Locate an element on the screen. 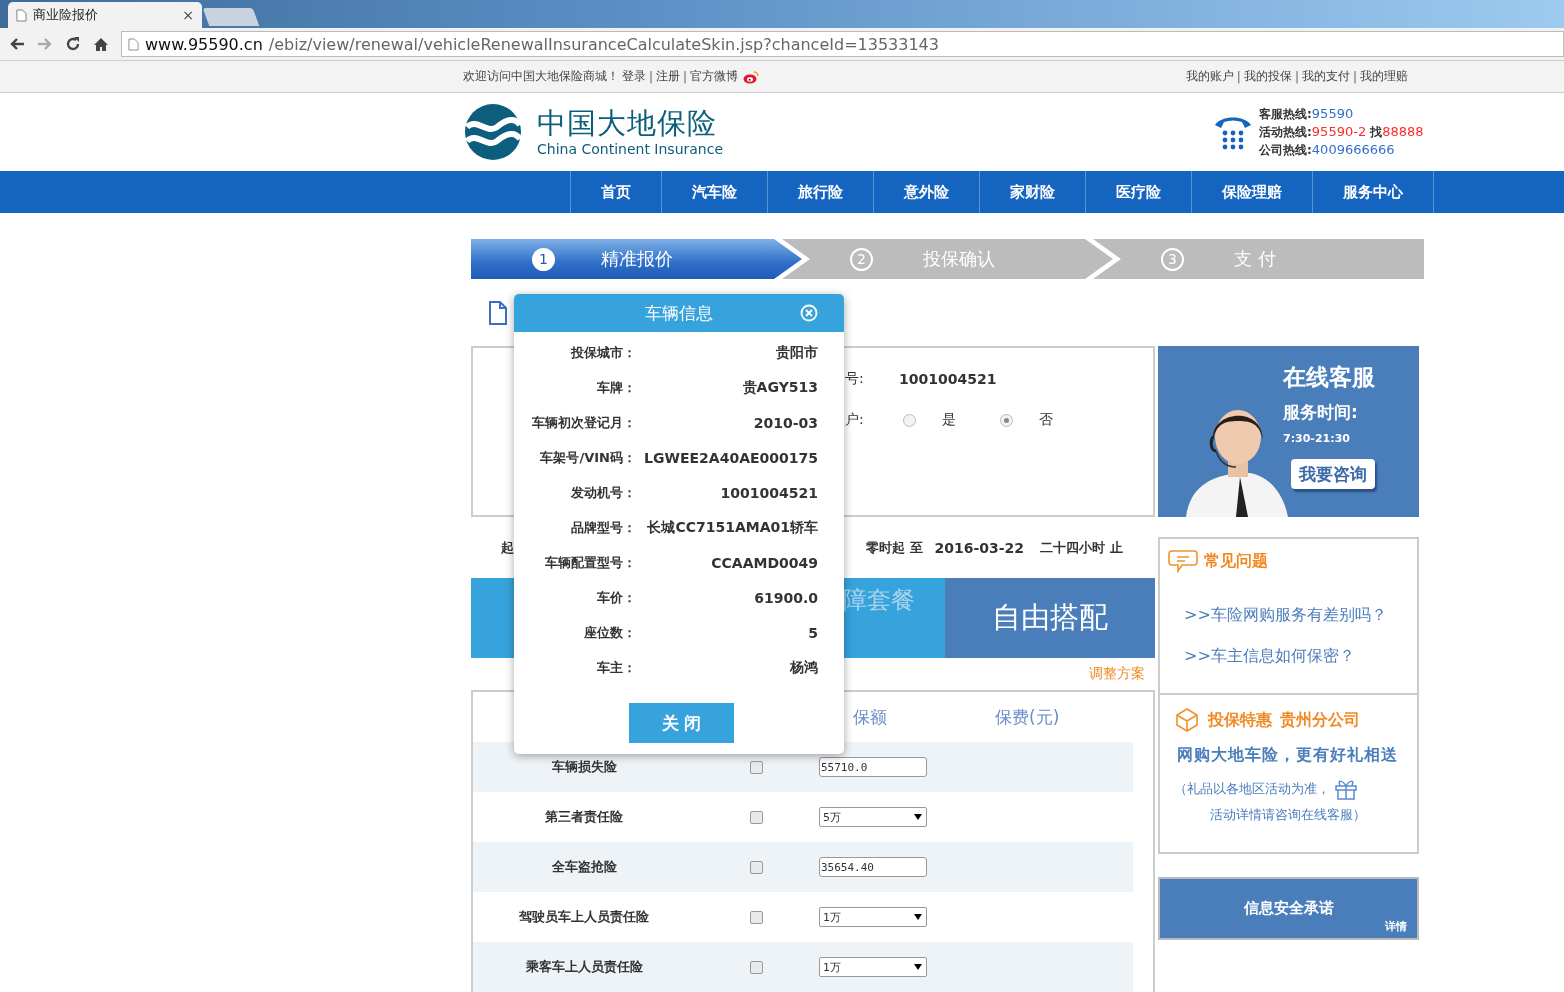  hotline-number: 88888 is located at coordinates (1403, 132).